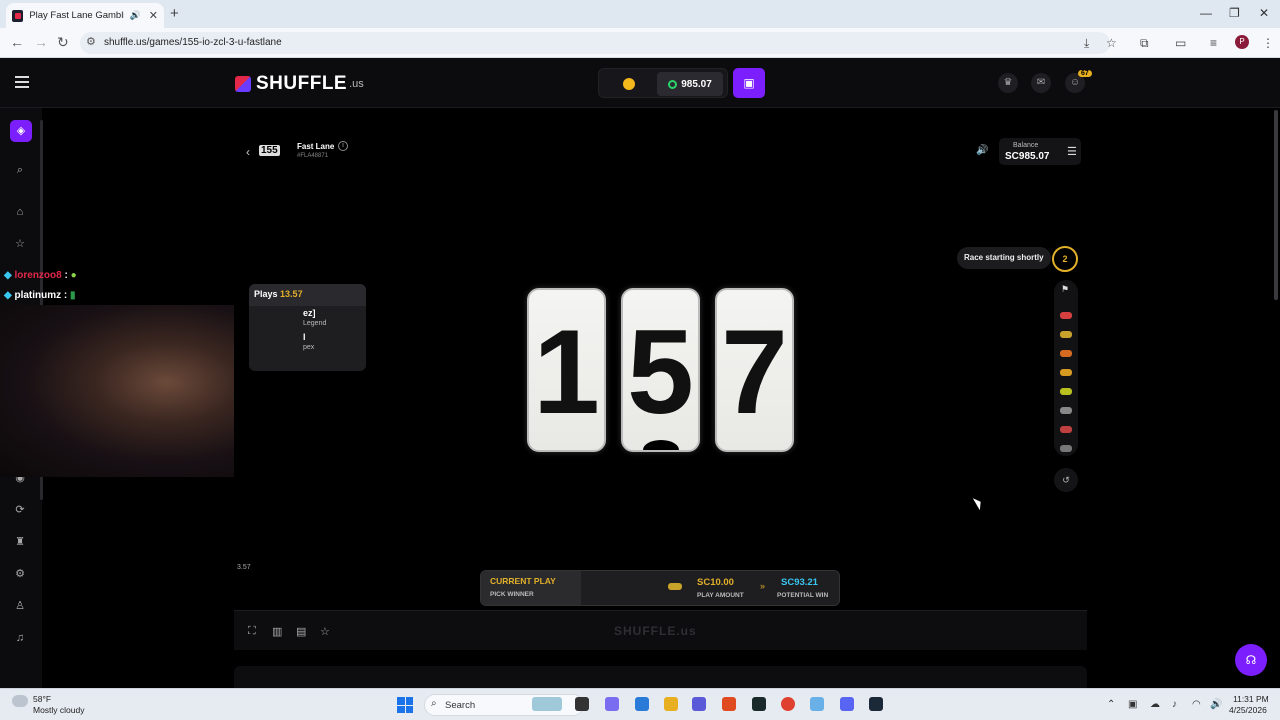 The image size is (1280, 720). I want to click on favorite-star-icon: ☆, so click(325, 631).